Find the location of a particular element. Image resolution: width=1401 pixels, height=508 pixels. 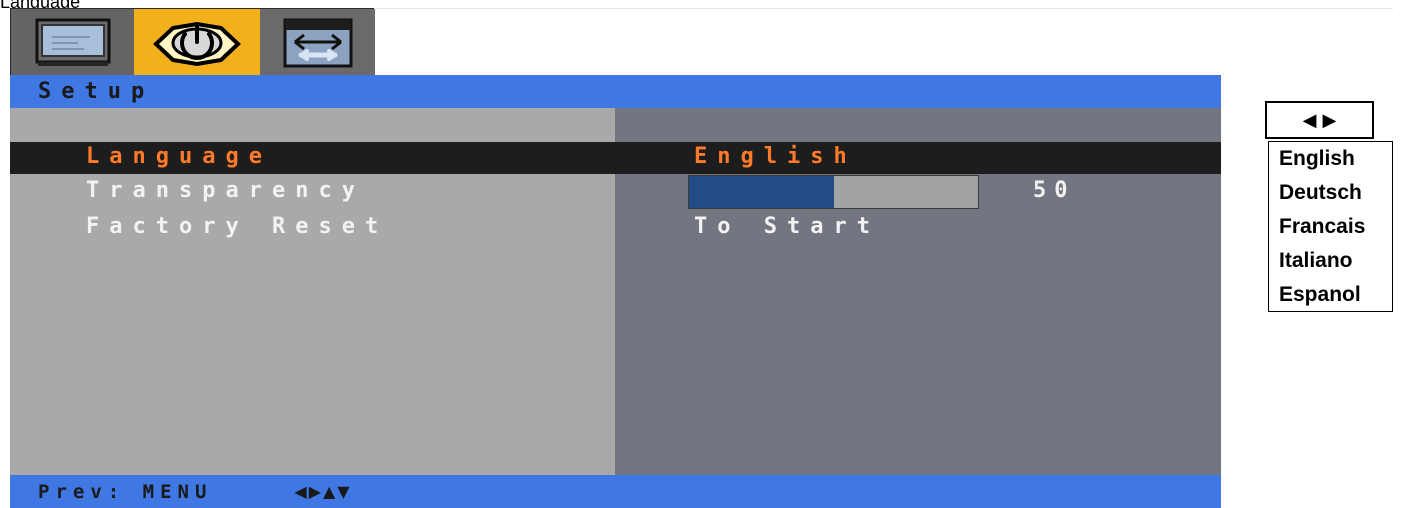

language-option-espanol: Espanol is located at coordinates (1330, 295).